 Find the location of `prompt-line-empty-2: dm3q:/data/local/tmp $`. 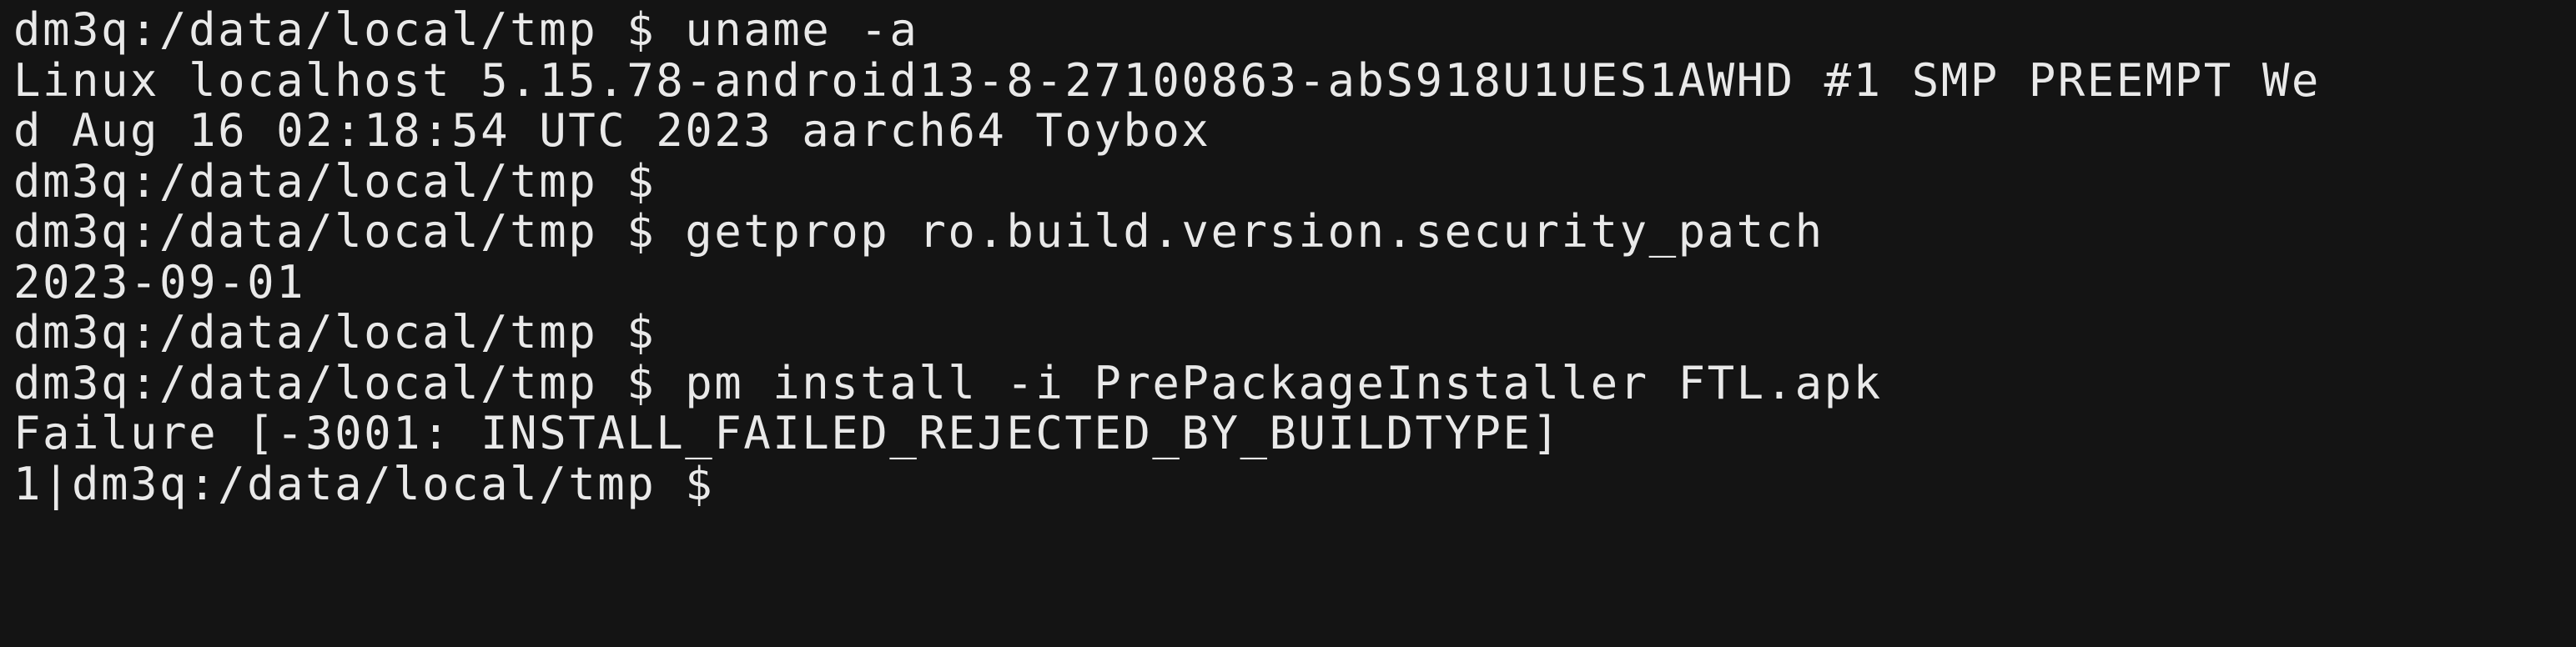

prompt-line-empty-2: dm3q:/data/local/tmp $ is located at coordinates (335, 333).